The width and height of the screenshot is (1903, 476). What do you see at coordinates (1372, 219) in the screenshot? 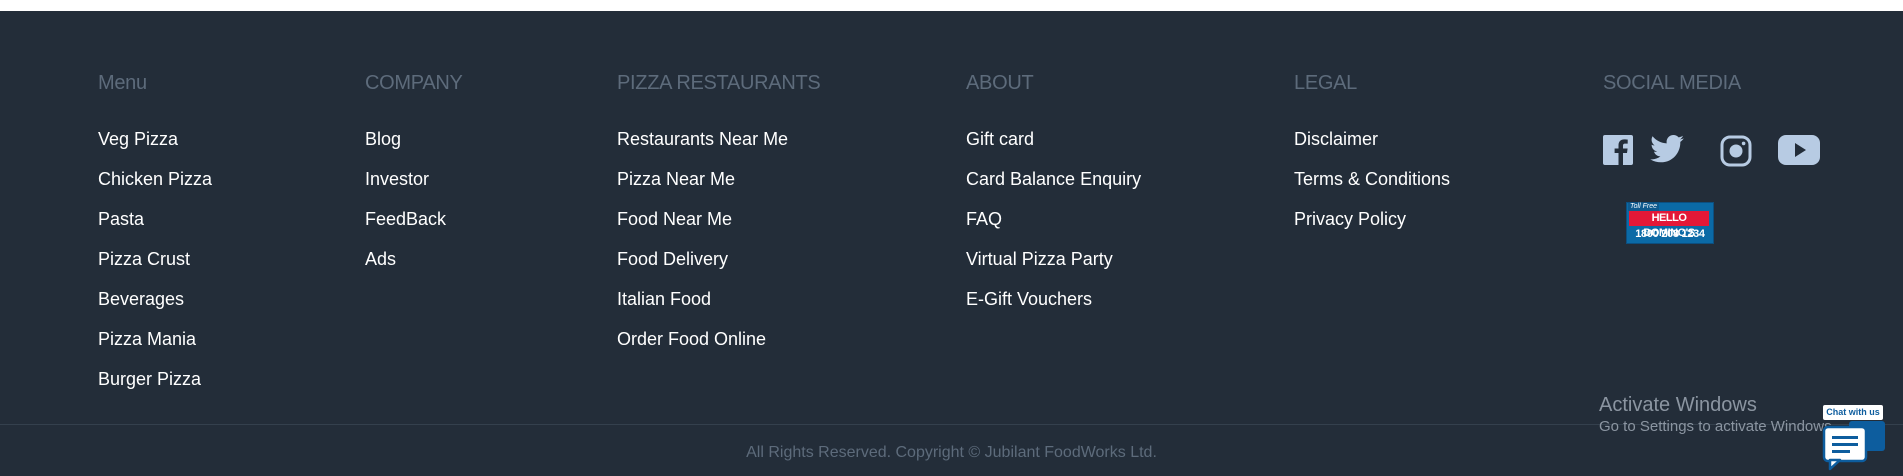
I see `footer-link-privacy-policy: Privacy Policy` at bounding box center [1372, 219].